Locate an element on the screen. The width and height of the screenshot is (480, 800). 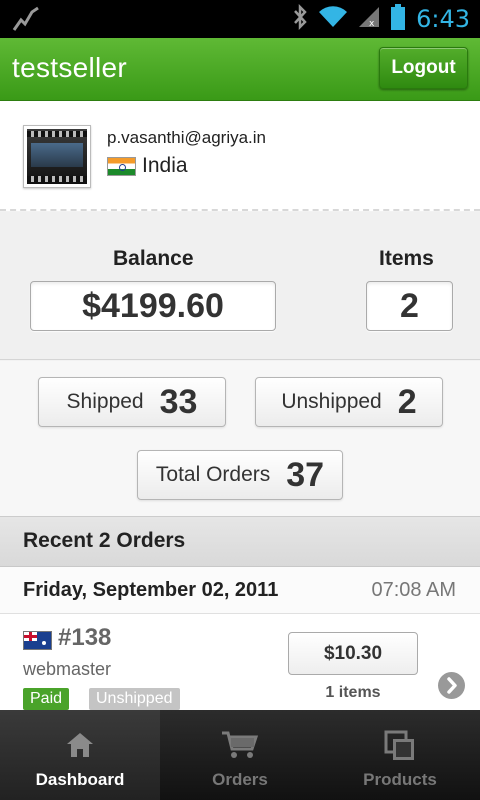
bluetooth-icon is located at coordinates (300, 19).